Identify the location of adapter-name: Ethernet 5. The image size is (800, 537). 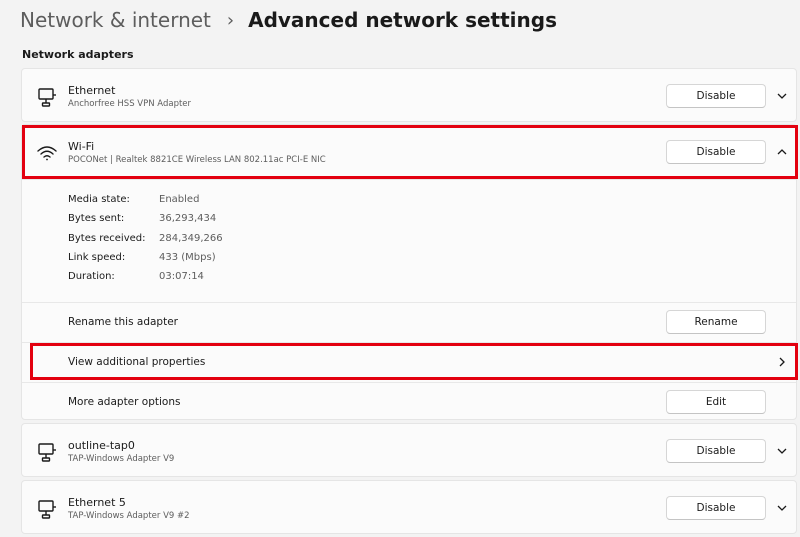
(97, 502).